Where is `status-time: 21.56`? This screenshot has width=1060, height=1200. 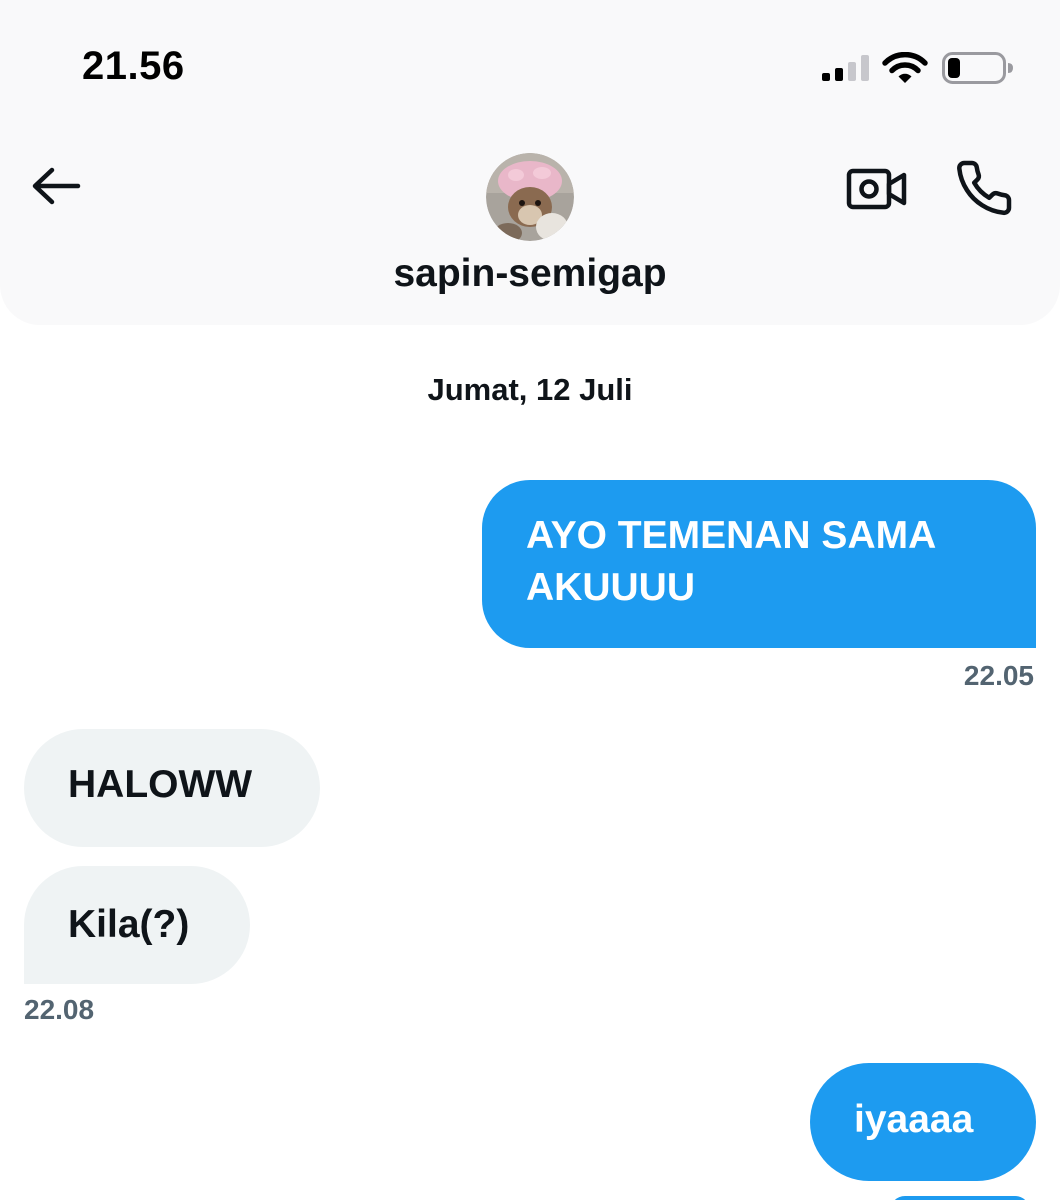 status-time: 21.56 is located at coordinates (133, 66).